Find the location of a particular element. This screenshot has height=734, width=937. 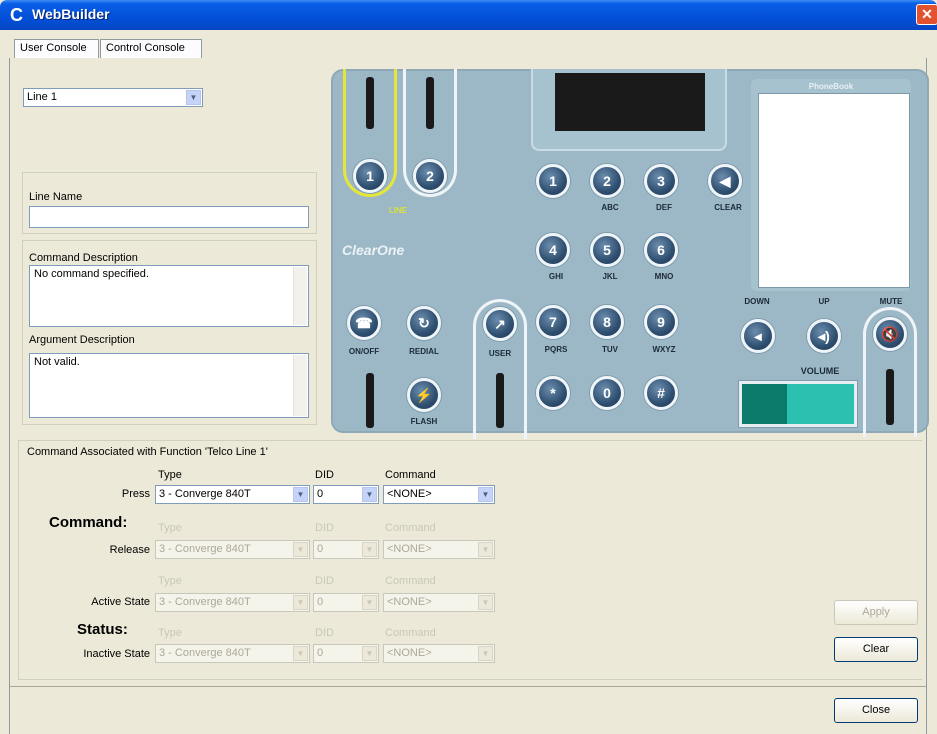

active-type-value: 3 - Converge 840T is located at coordinates (205, 602).